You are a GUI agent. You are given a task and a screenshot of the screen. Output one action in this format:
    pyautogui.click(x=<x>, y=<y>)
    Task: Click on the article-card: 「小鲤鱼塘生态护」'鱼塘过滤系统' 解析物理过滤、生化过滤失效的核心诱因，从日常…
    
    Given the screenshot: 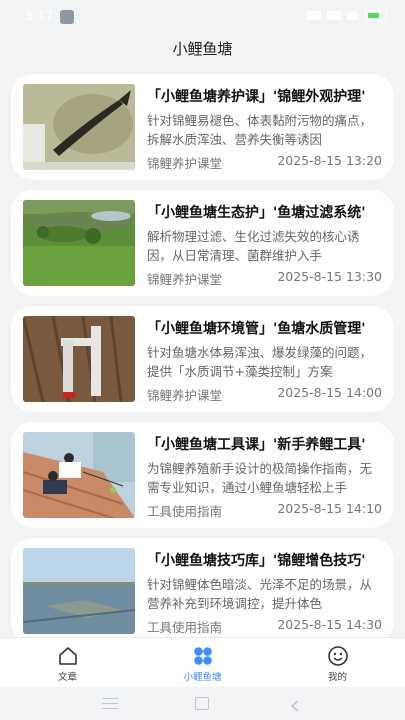 What is the action you would take?
    pyautogui.click(x=202, y=243)
    